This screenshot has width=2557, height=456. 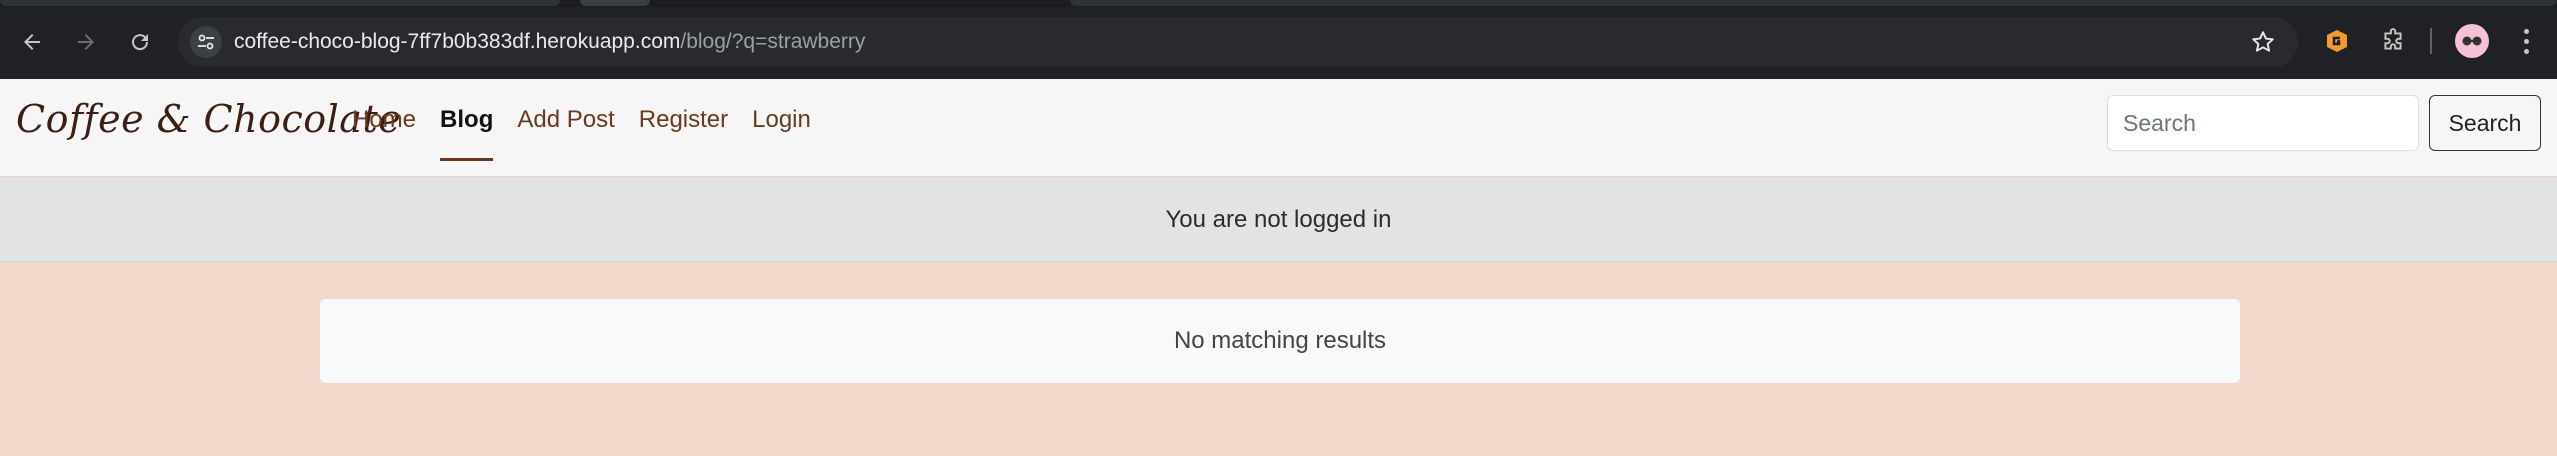 I want to click on extension-g-icon, so click(x=2337, y=41).